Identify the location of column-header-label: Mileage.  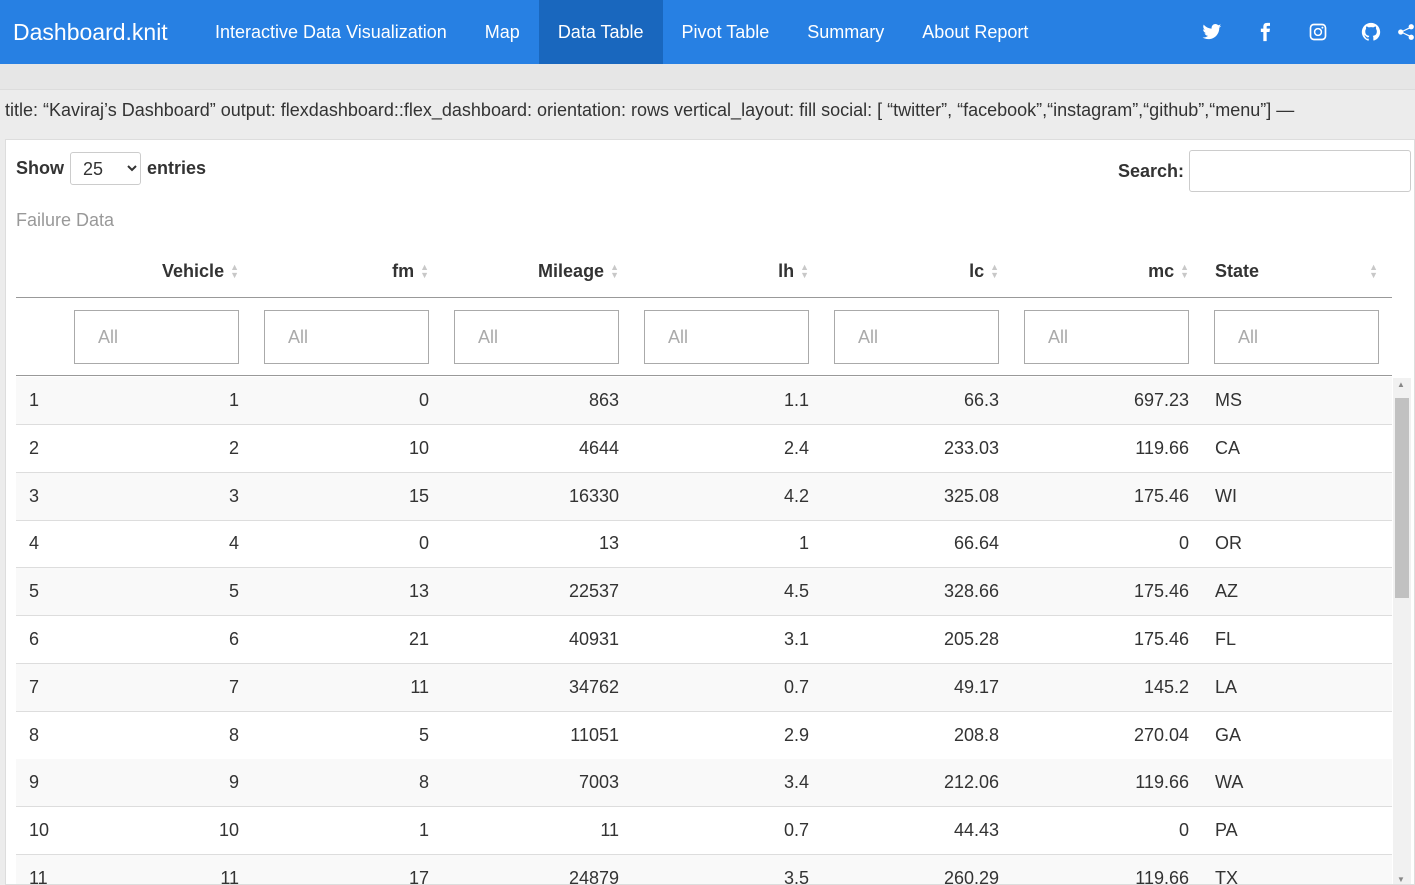
(571, 270).